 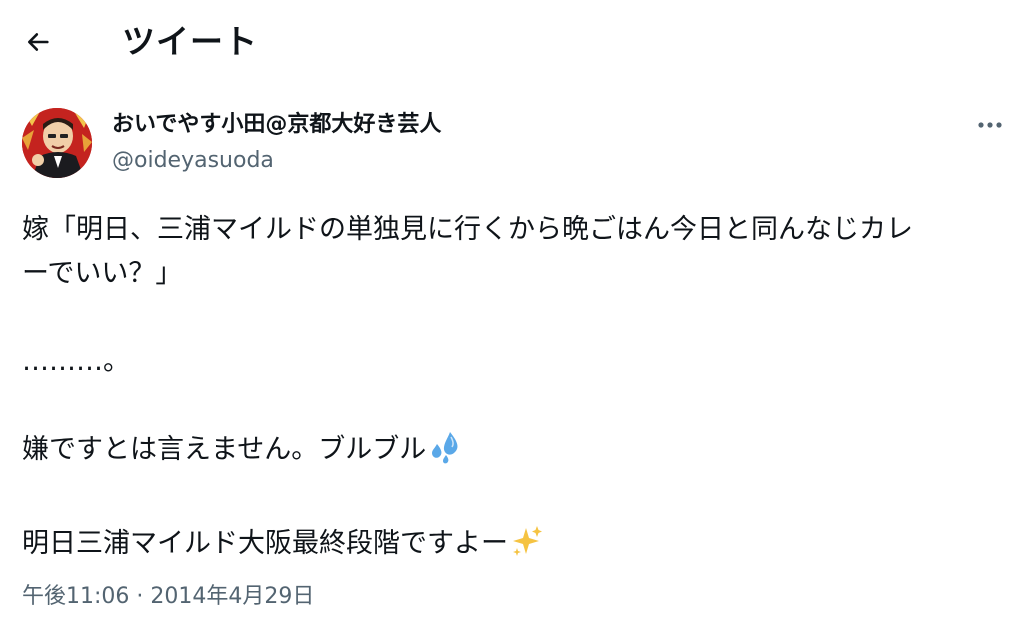 I want to click on tweet-line: ………。, so click(x=76, y=361).